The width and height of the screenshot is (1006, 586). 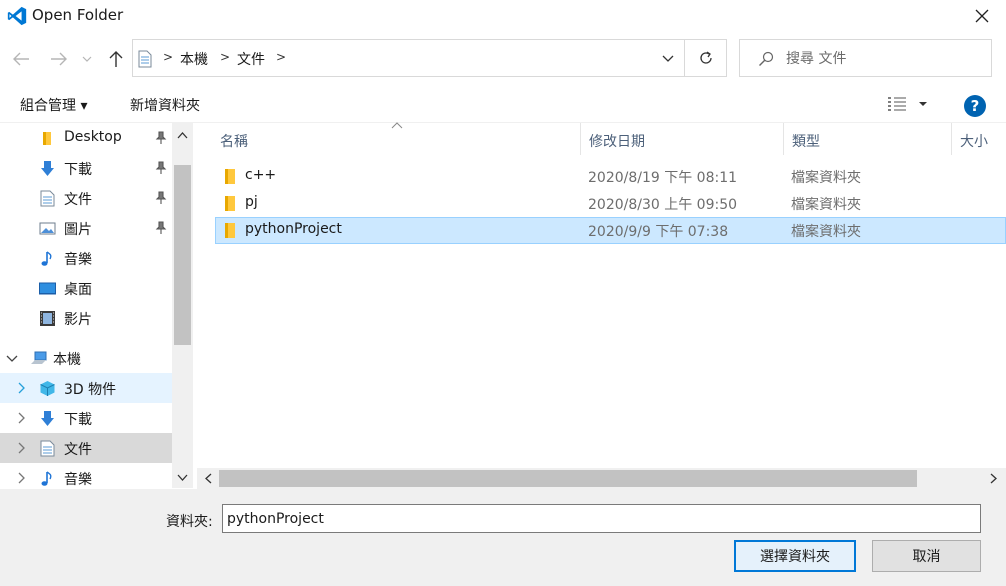 I want to click on file-row: c++ 2020/8/19 下午 08:11 檔案資料夾, so click(x=610, y=176).